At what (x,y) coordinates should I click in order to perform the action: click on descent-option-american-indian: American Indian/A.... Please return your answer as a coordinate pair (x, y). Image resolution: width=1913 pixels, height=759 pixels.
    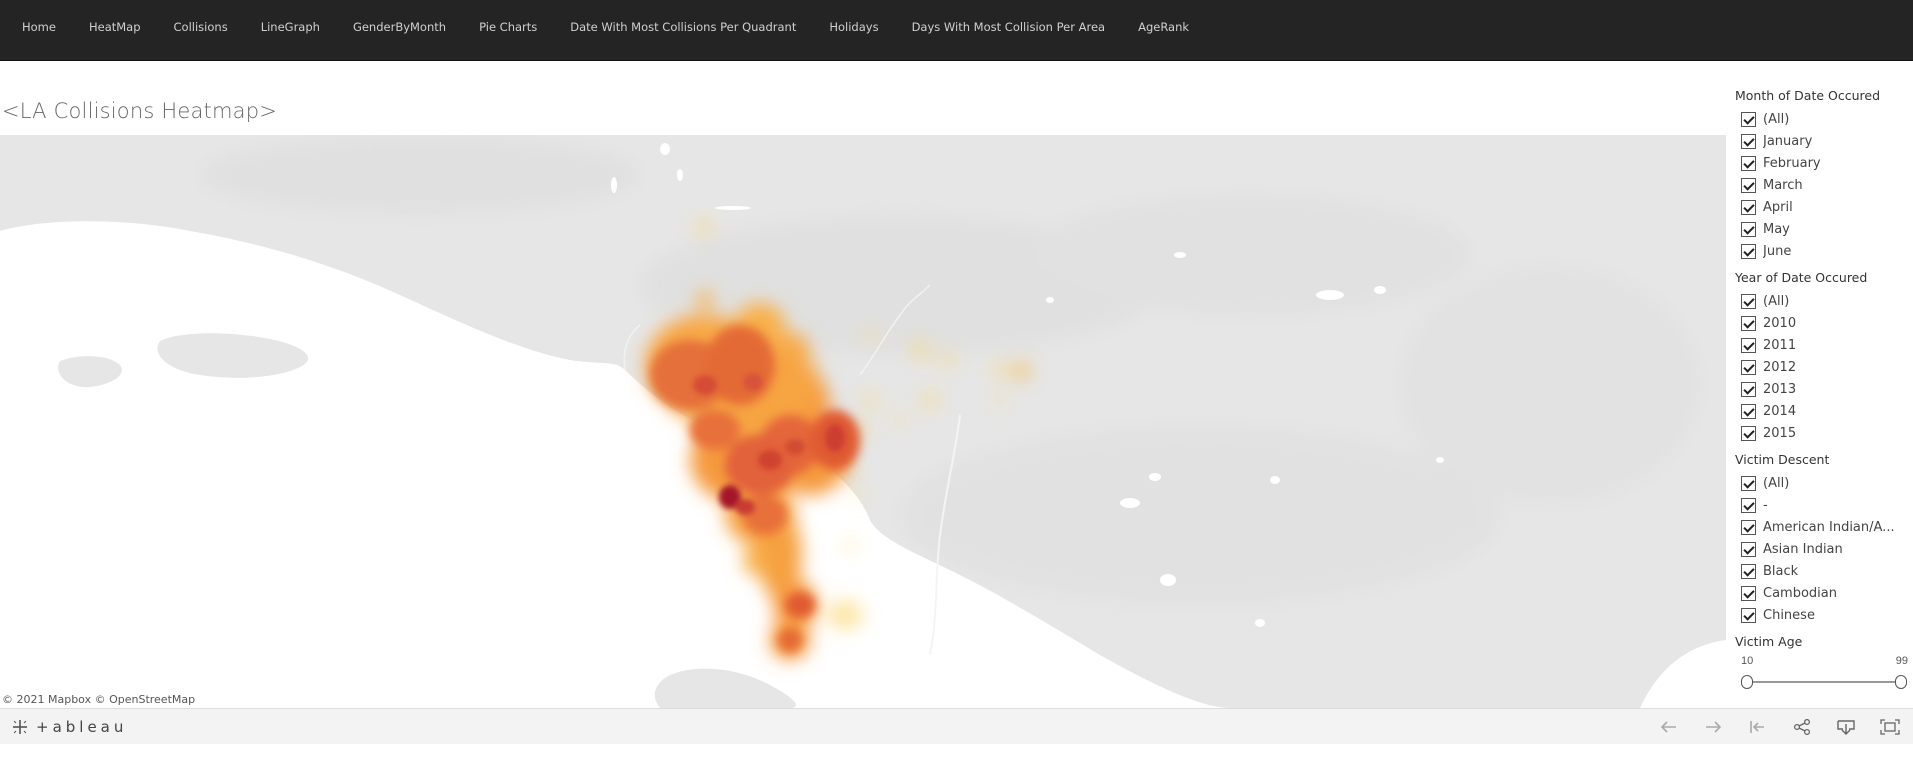
    Looking at the image, I should click on (1824, 527).